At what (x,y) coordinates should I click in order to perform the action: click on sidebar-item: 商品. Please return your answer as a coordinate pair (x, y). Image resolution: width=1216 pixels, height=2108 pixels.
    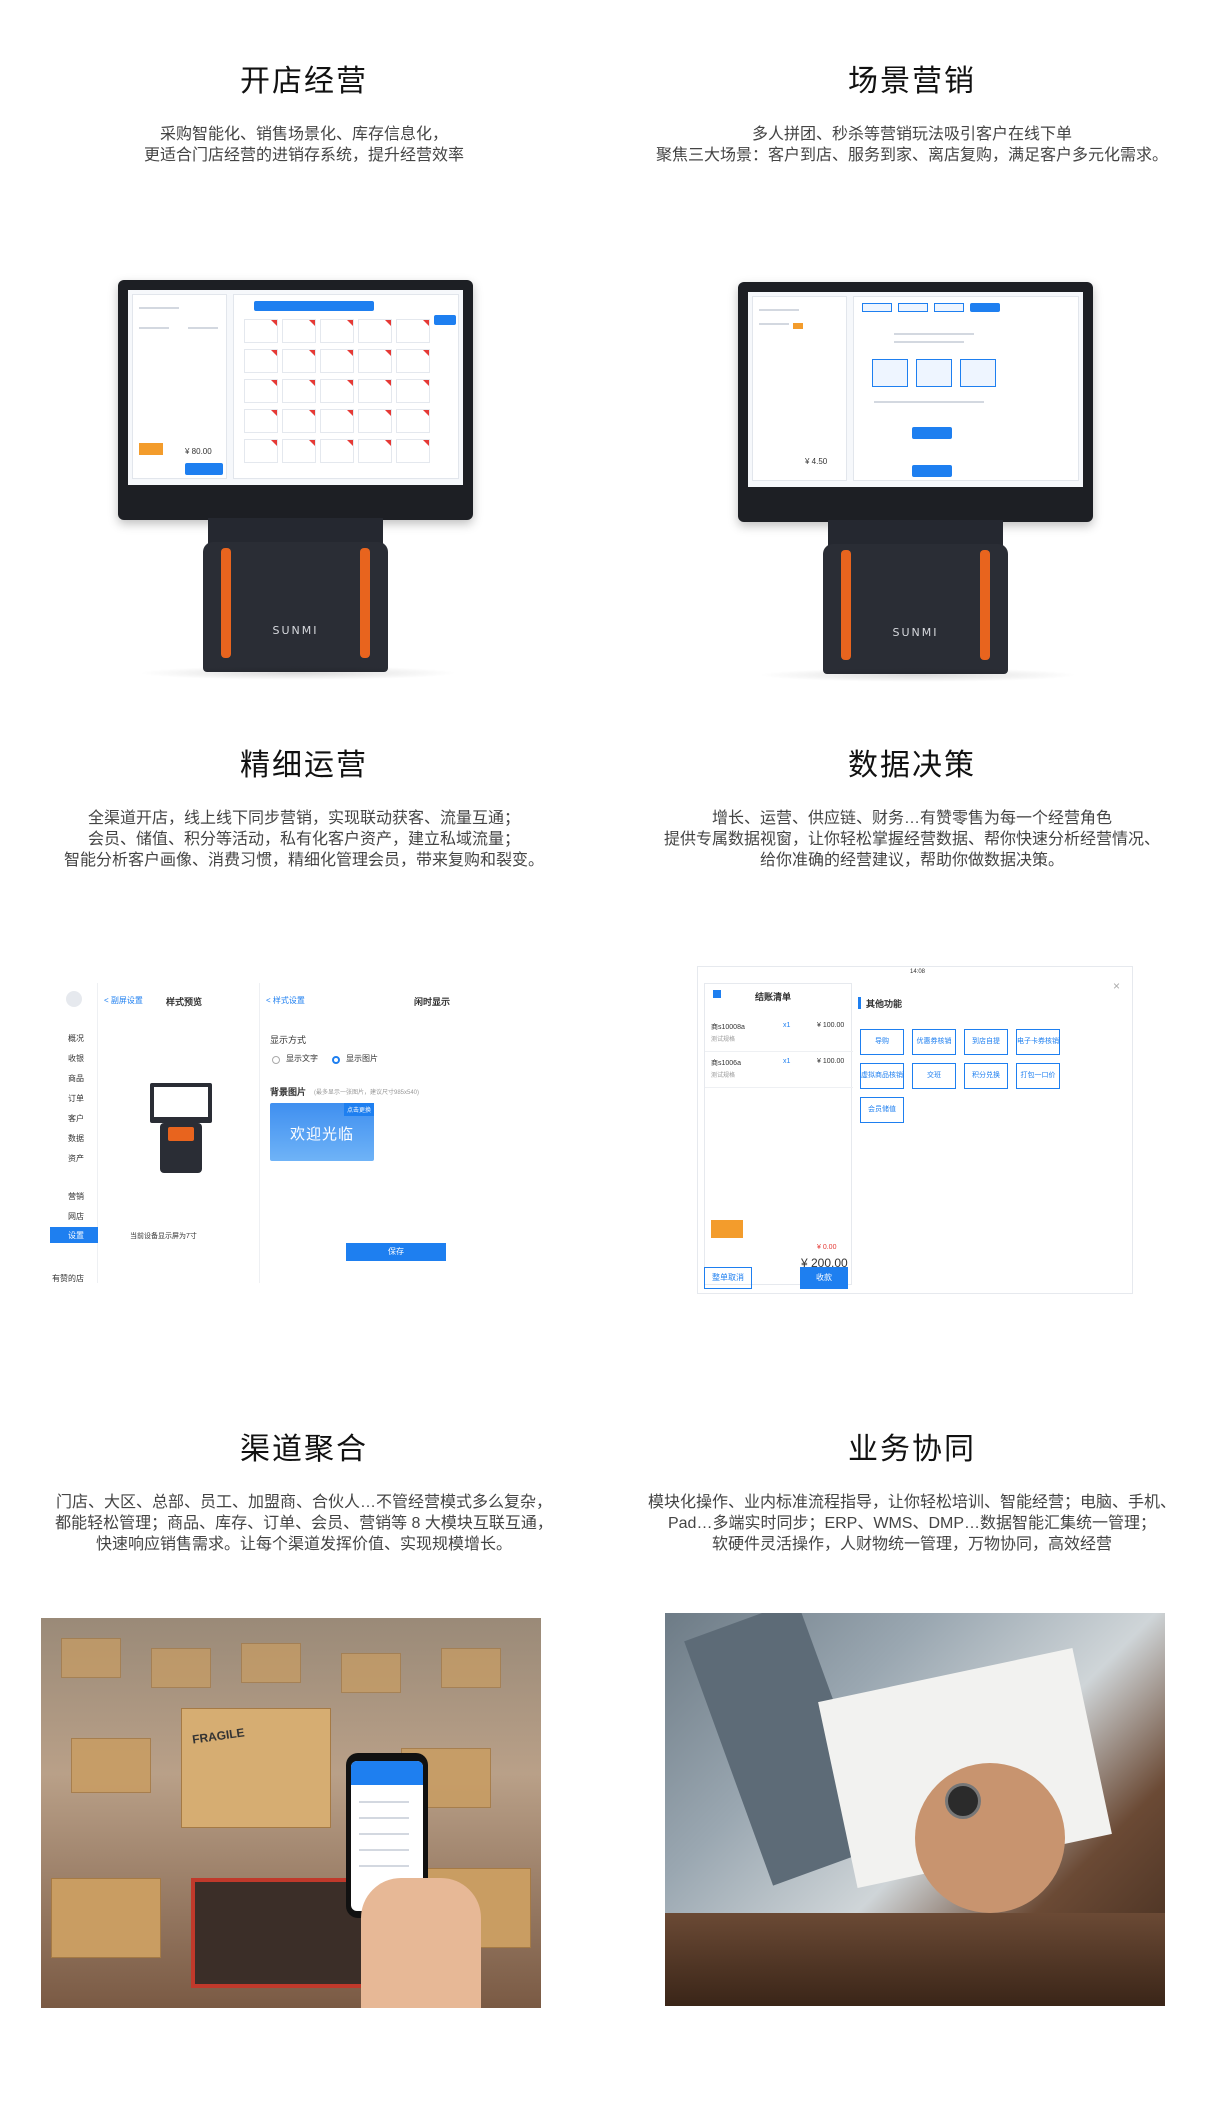
    Looking at the image, I should click on (76, 1078).